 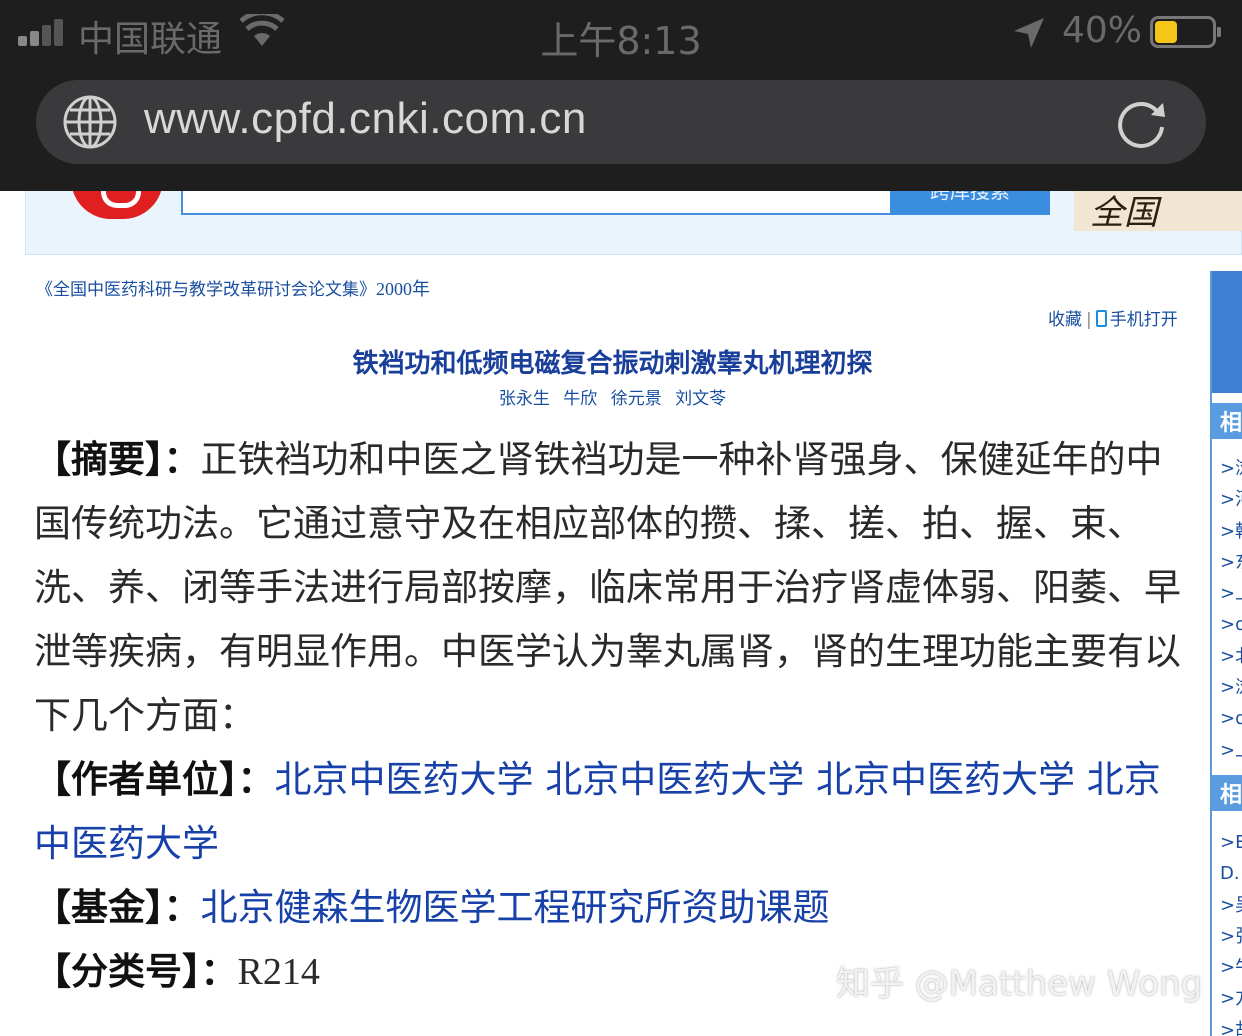 What do you see at coordinates (90, 122) in the screenshot?
I see `globe-icon` at bounding box center [90, 122].